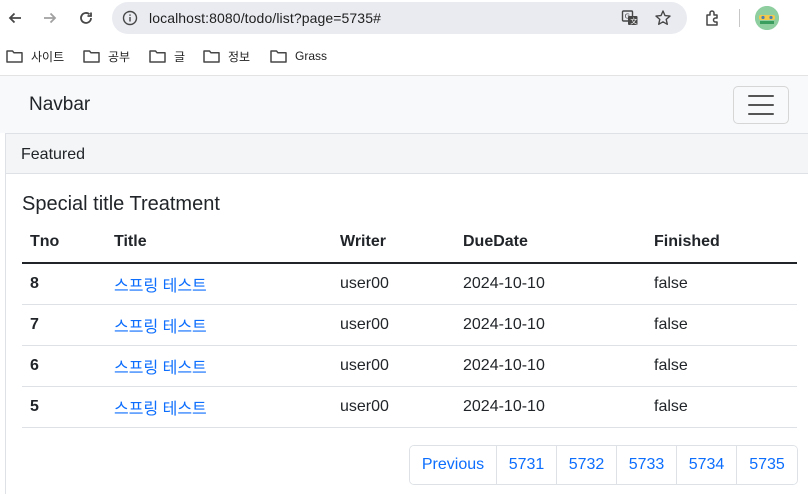 This screenshot has height=494, width=808. What do you see at coordinates (265, 18) in the screenshot?
I see `url-text: localhost:8080/todo/list?page=5735#` at bounding box center [265, 18].